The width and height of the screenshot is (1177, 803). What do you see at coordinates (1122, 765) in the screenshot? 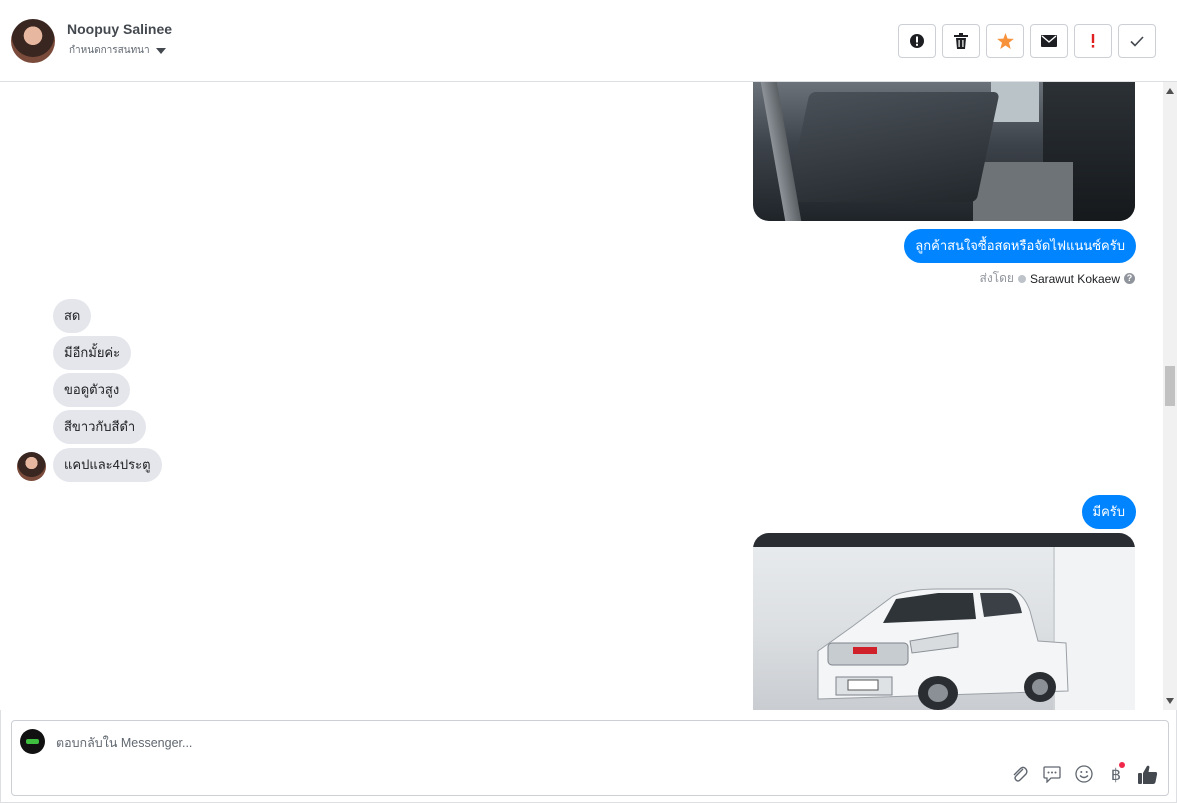
I see `notification-dot` at bounding box center [1122, 765].